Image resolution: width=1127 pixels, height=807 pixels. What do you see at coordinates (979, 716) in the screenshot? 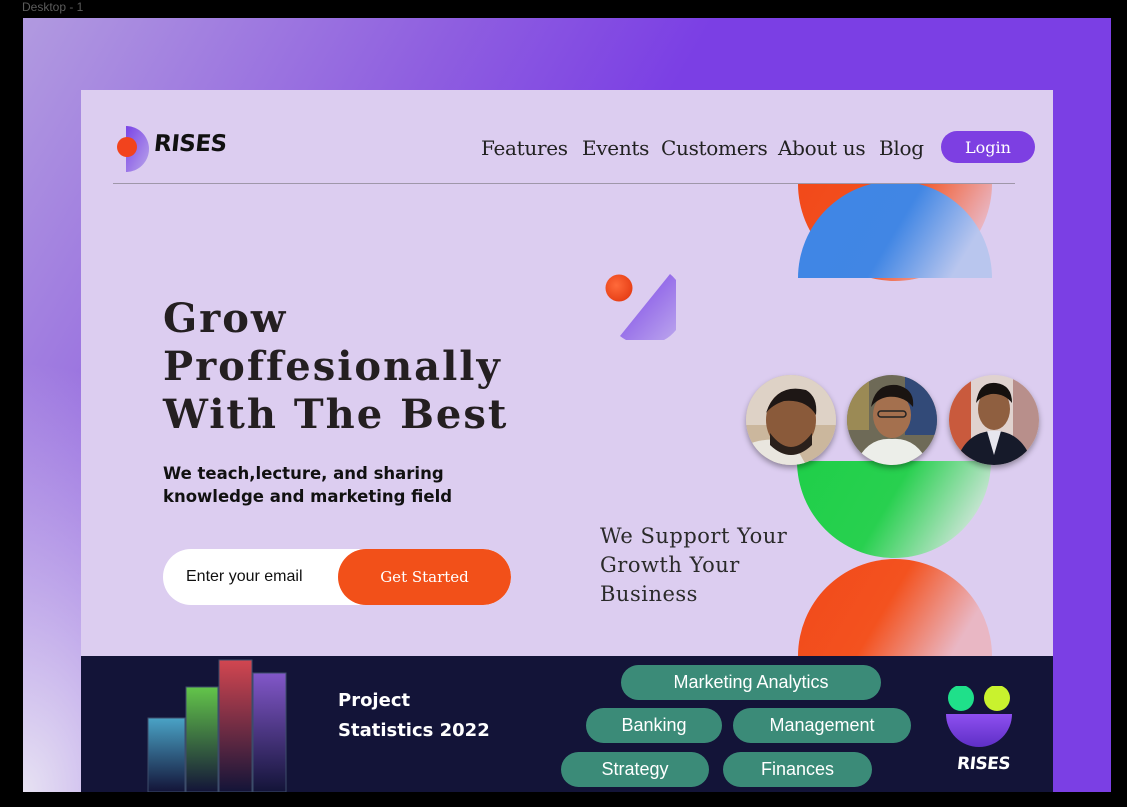
I see `footer-logo-mark-icon` at bounding box center [979, 716].